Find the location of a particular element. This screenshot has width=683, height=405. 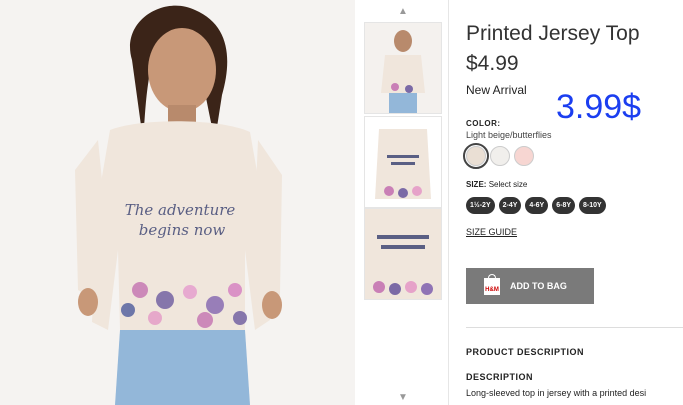

product-price: $4.99 is located at coordinates (492, 63).